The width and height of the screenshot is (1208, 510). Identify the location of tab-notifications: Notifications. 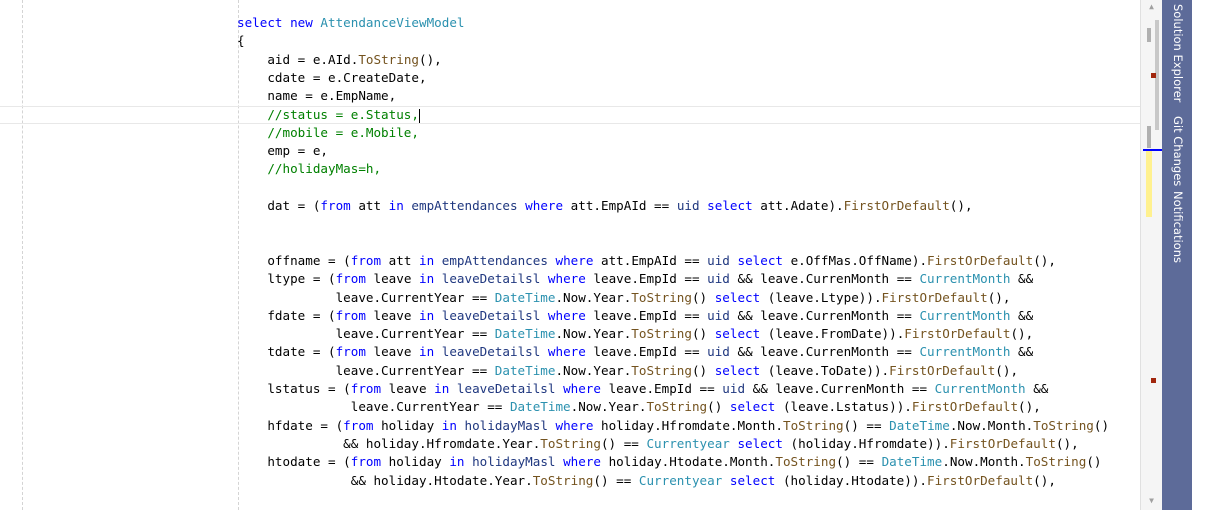
(1177, 227).